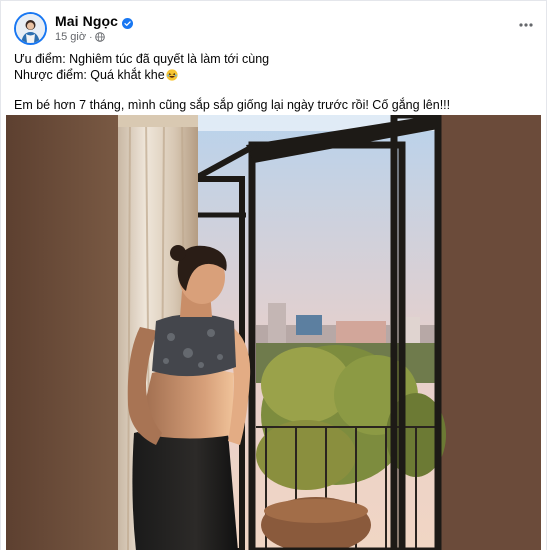 The width and height of the screenshot is (547, 550). I want to click on author-name: Mai Ngọc, so click(86, 21).